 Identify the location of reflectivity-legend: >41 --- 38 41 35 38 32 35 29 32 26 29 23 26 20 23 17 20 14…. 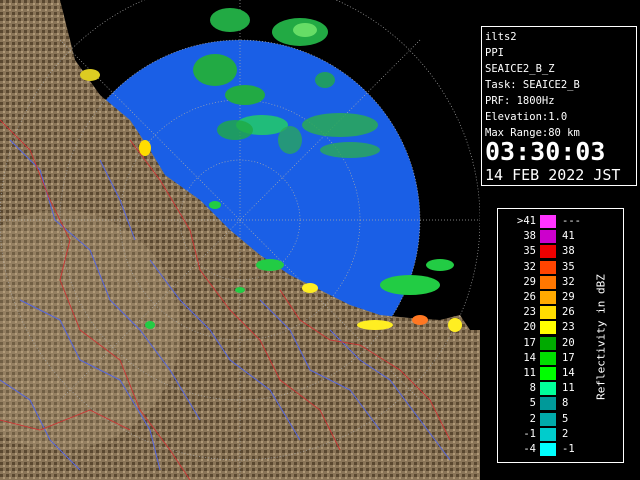
(560, 335).